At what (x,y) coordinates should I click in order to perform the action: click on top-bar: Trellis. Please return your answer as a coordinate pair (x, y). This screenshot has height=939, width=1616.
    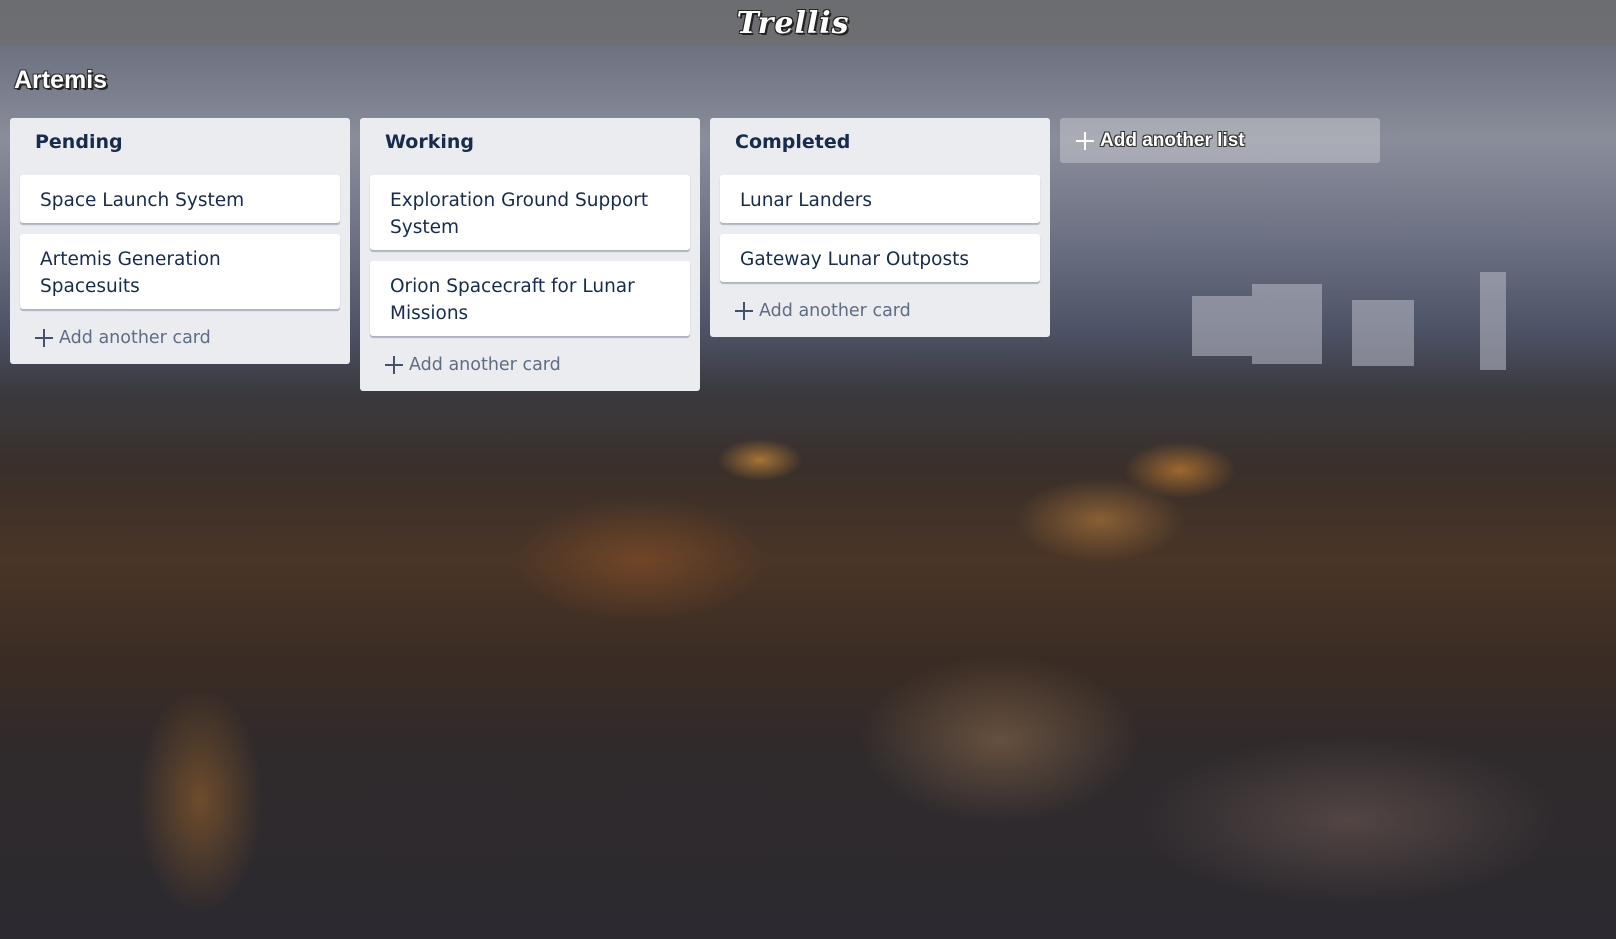
    Looking at the image, I should click on (808, 23).